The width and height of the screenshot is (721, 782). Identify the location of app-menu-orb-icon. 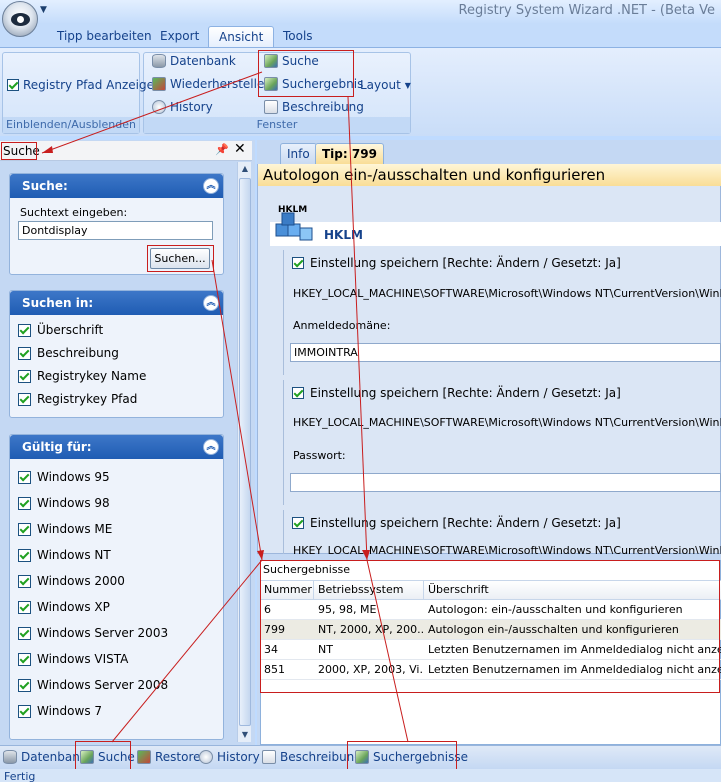
(20, 19).